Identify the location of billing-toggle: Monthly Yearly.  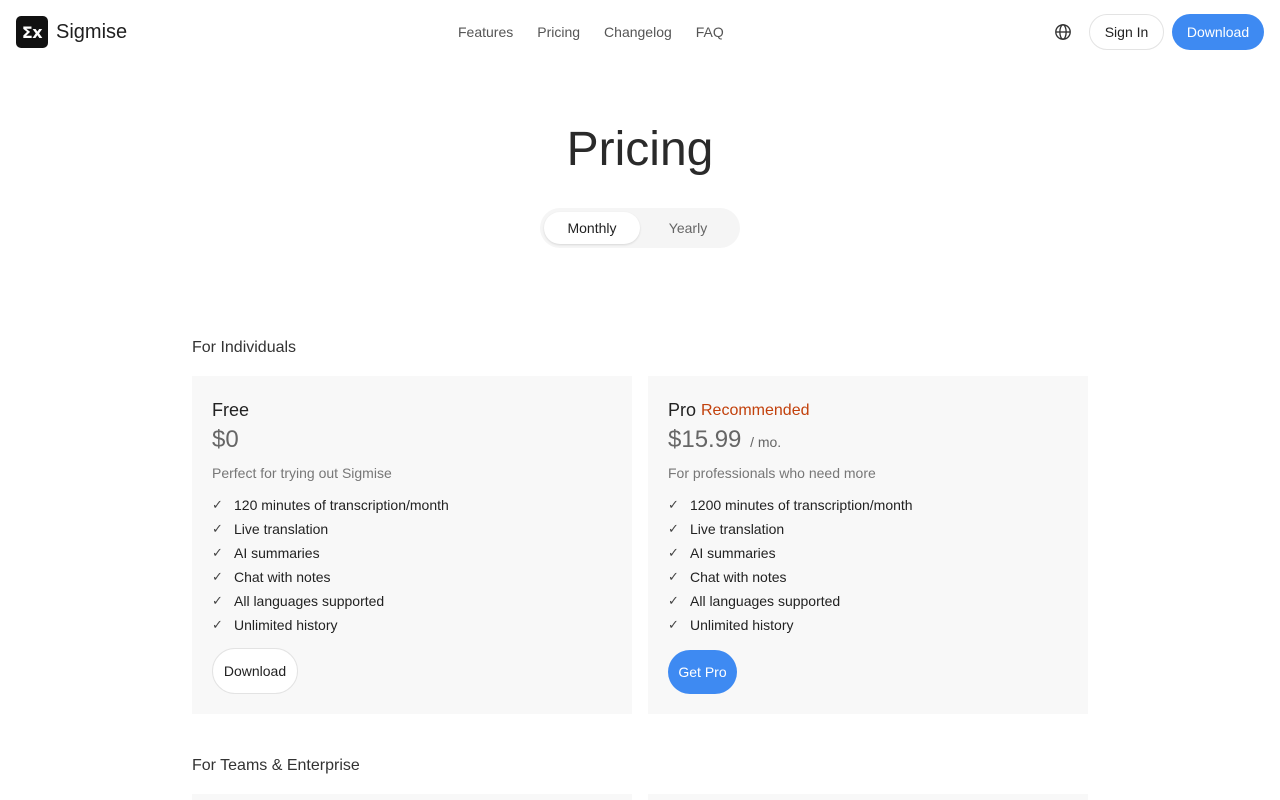
(640, 228).